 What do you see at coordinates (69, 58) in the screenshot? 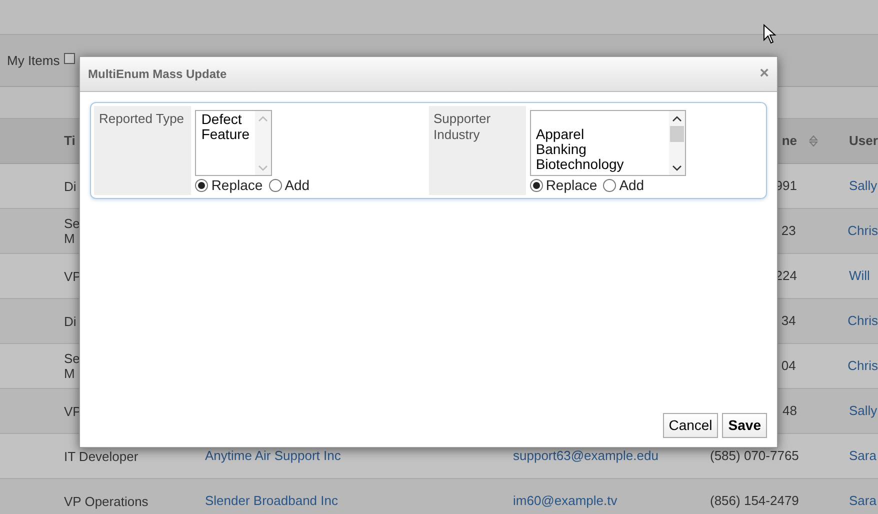
I see `checkbox` at bounding box center [69, 58].